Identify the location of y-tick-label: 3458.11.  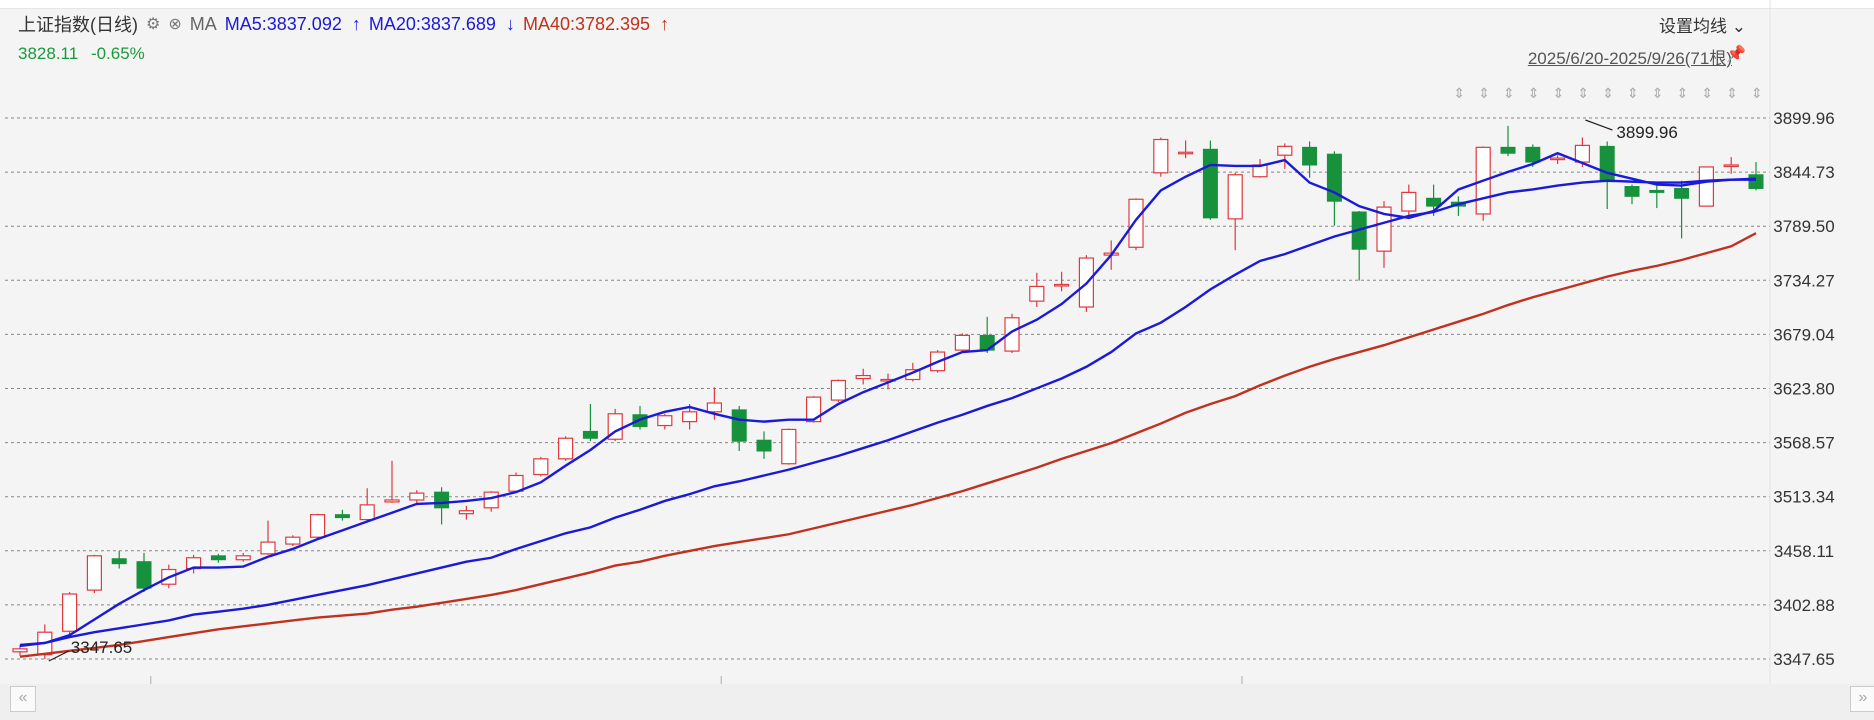
(1804, 551).